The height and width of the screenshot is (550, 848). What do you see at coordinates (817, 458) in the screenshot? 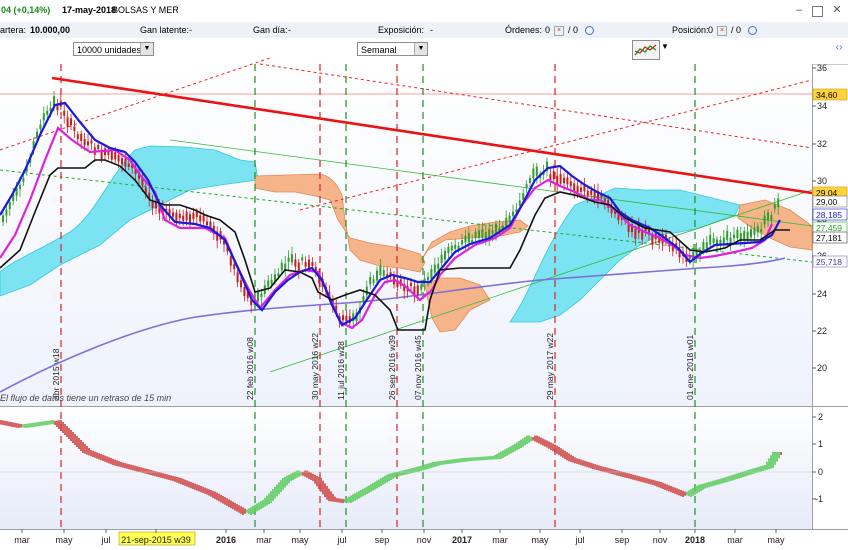
I see `oscillator-axis: 2 1 0 -1` at bounding box center [817, 458].